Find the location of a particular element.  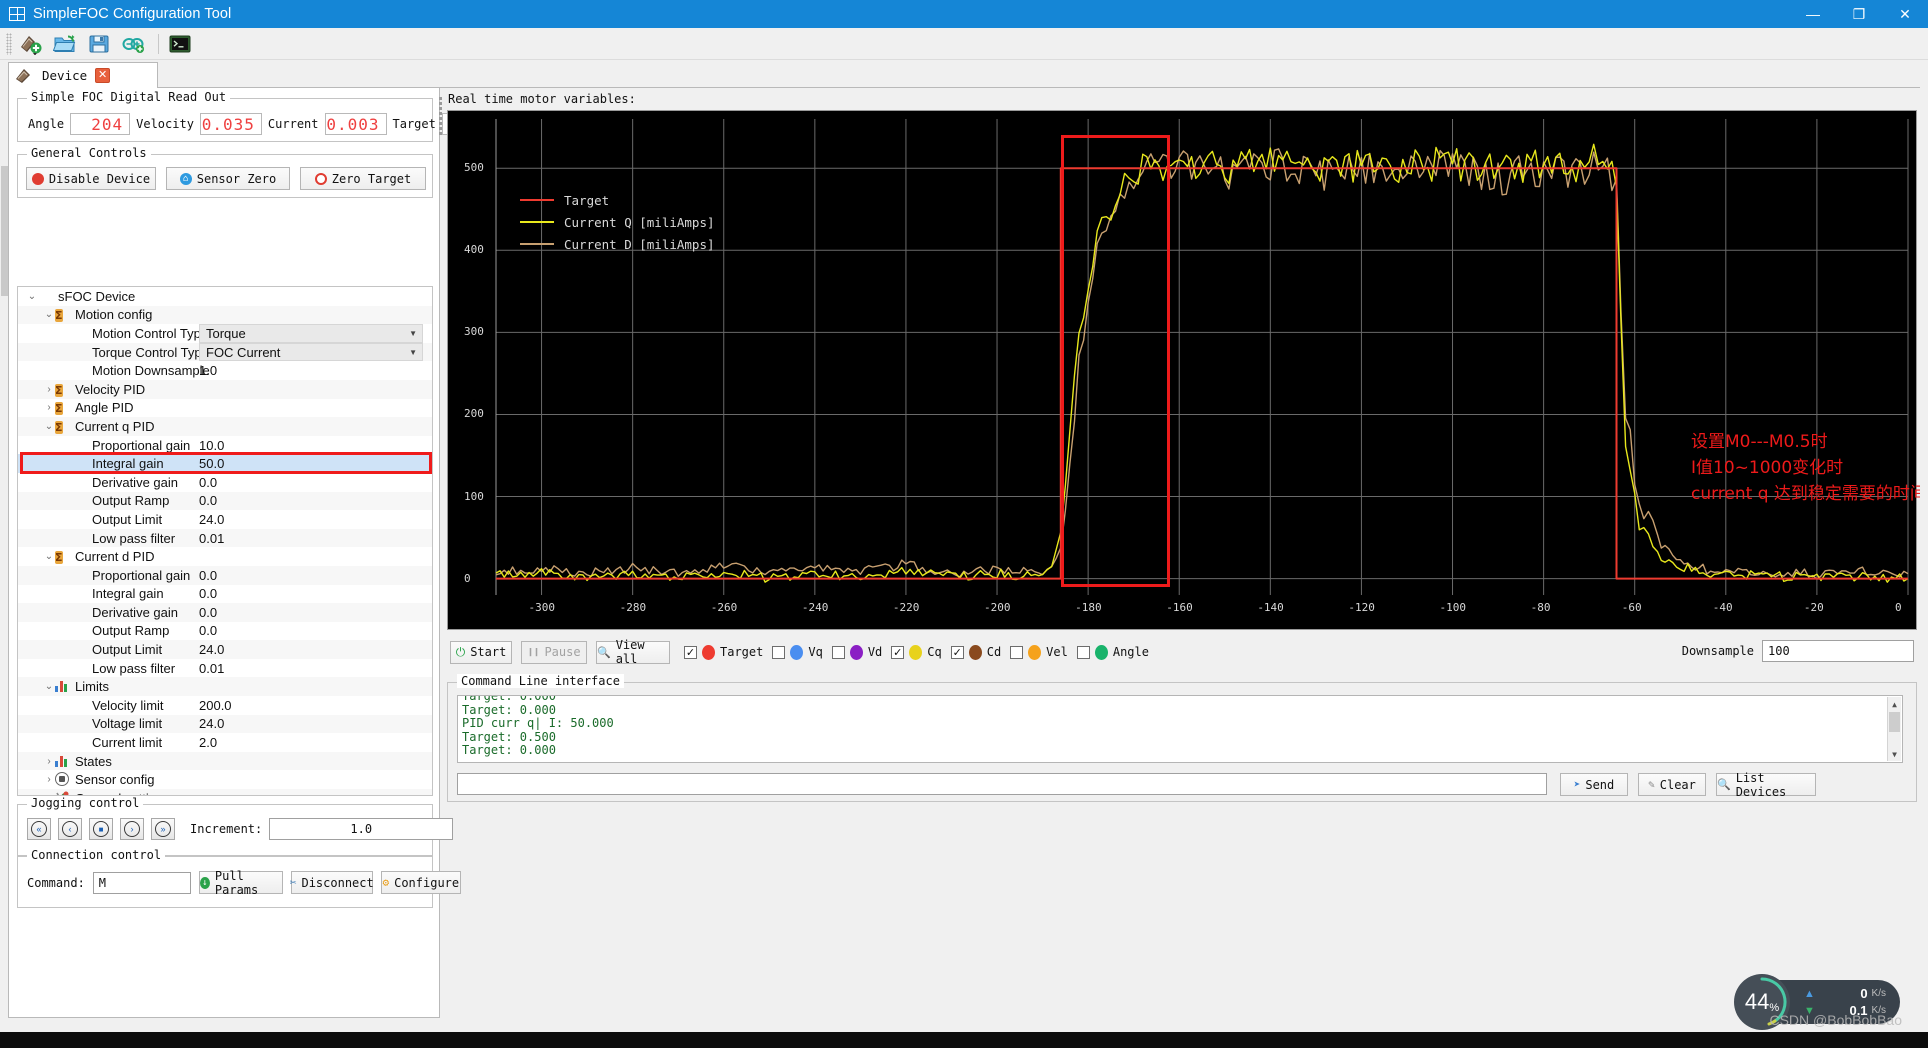

tree-node: › Sensor config is located at coordinates (225, 779).